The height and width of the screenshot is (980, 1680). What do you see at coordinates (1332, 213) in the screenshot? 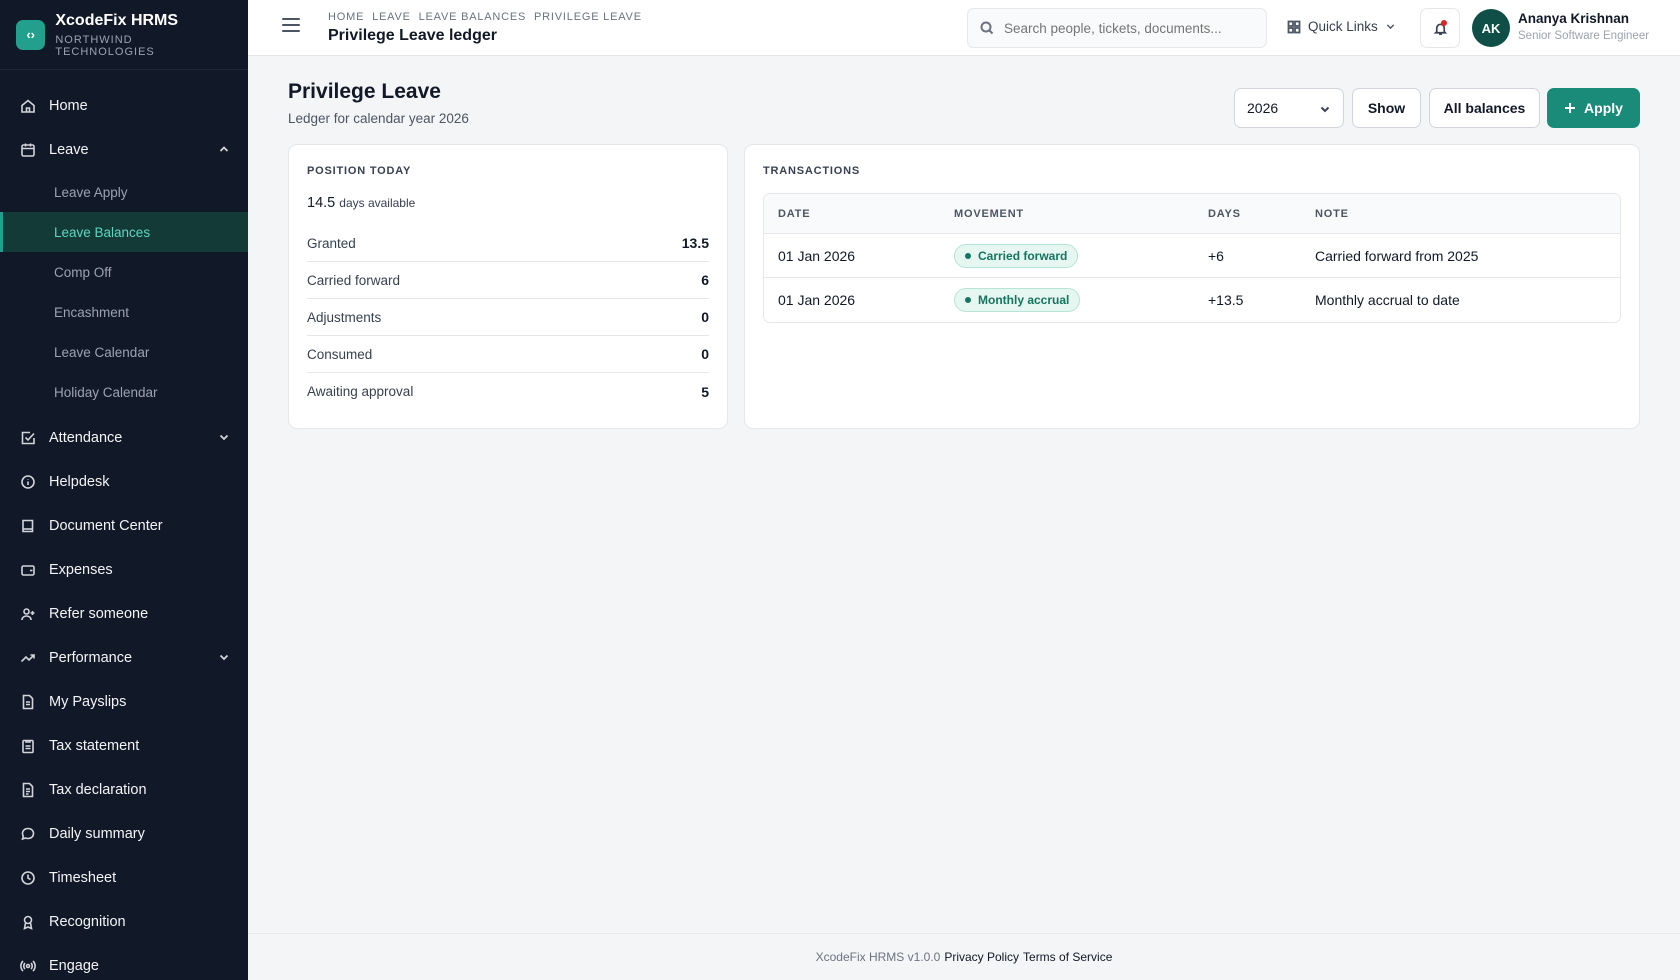
I see `column-header-note: NOTE` at bounding box center [1332, 213].